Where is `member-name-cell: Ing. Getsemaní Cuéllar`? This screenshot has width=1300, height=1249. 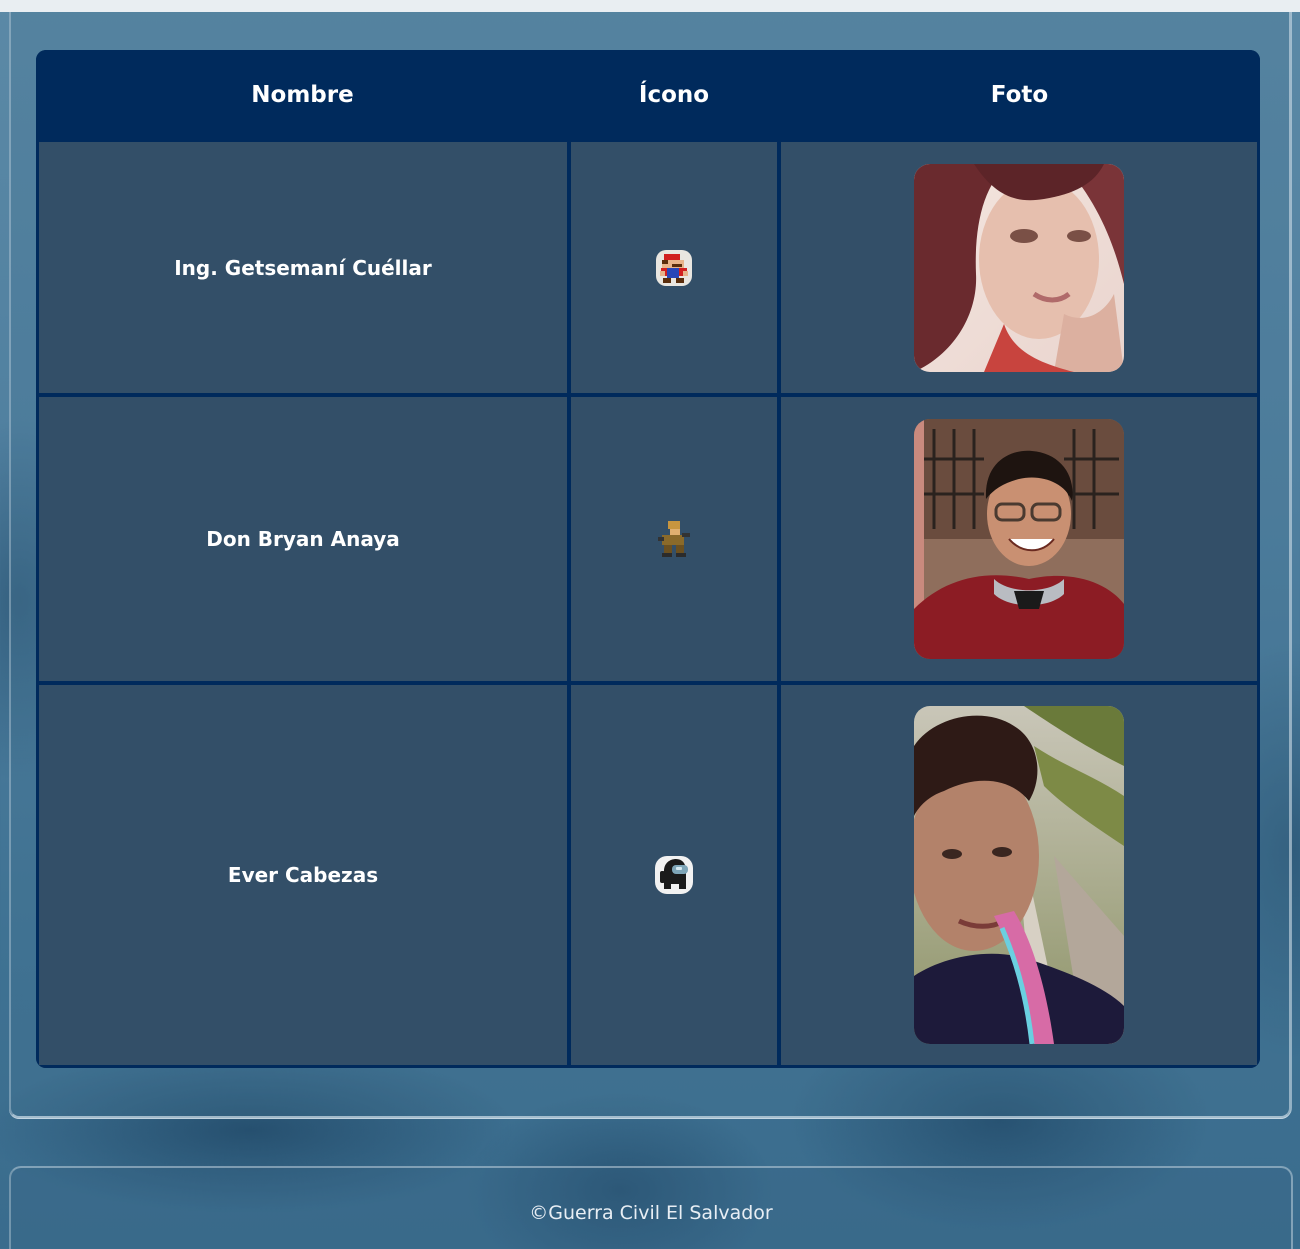 member-name-cell: Ing. Getsemaní Cuéllar is located at coordinates (302, 267).